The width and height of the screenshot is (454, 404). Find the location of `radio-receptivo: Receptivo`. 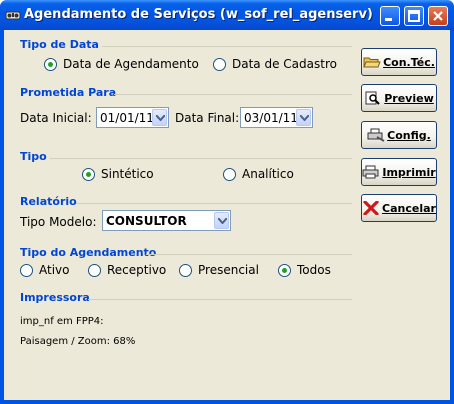

radio-receptivo: Receptivo is located at coordinates (127, 270).